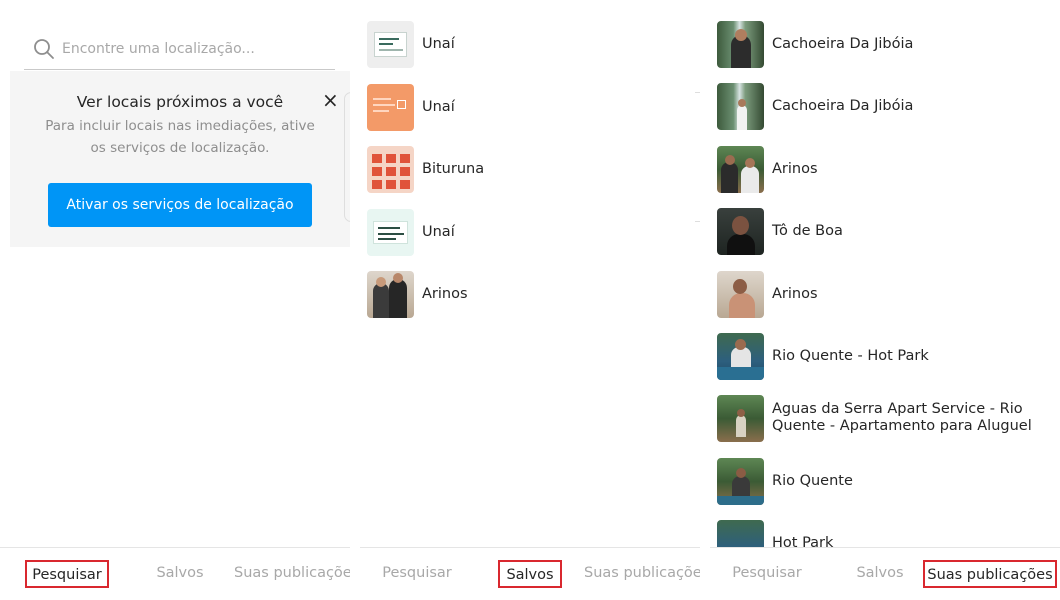  I want to click on location-name: Bituruna, so click(453, 168).